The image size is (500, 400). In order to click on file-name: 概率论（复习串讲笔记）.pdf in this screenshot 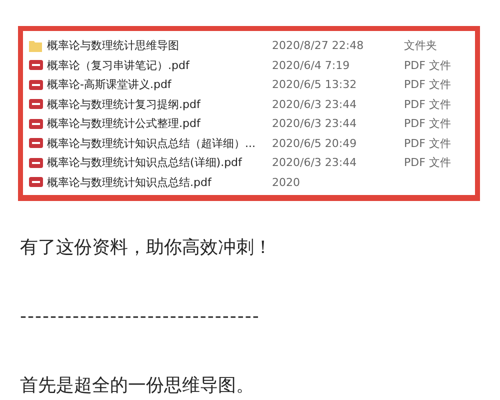, I will do `click(159, 65)`.